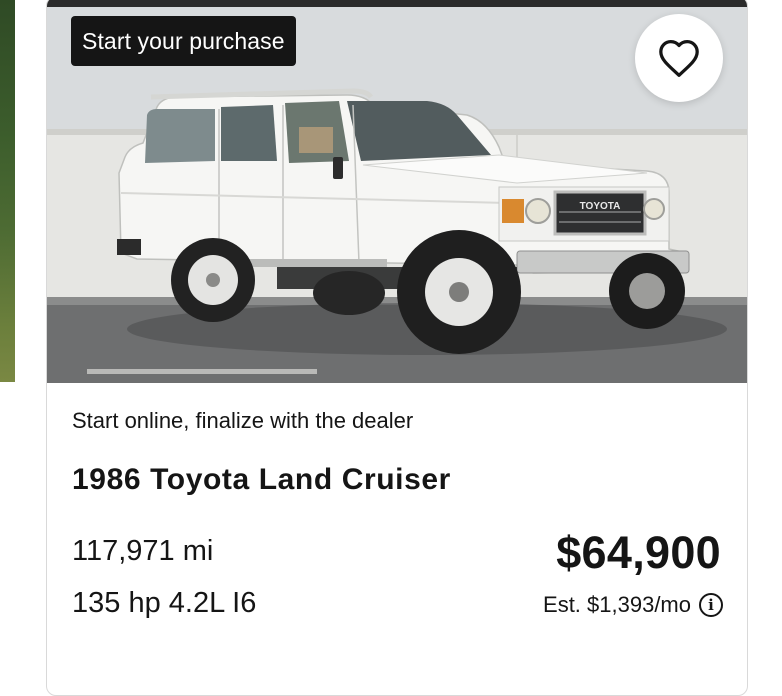 Image resolution: width=782 pixels, height=696 pixels. Describe the element at coordinates (7, 191) in the screenshot. I see `adjacent-listing-photo` at that location.